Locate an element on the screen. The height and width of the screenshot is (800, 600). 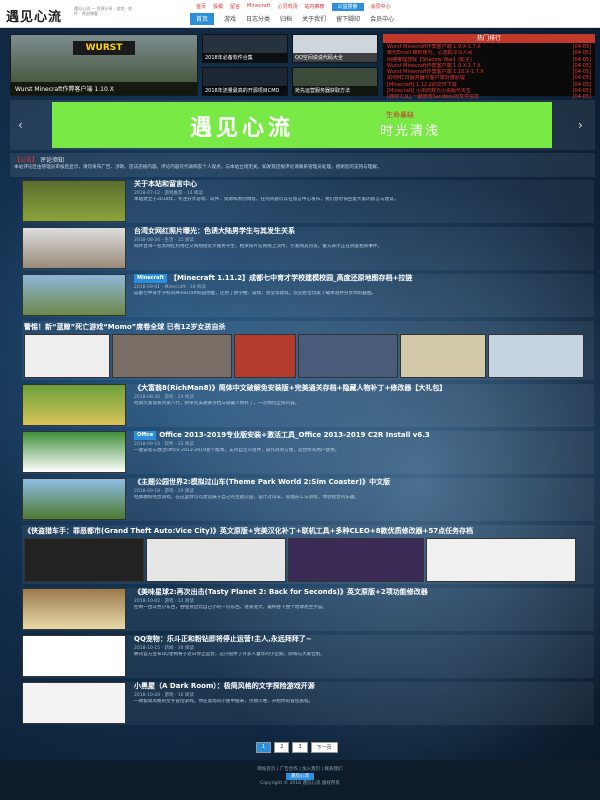
featured-small: QQ空间说说代码大全 is located at coordinates (335, 48).